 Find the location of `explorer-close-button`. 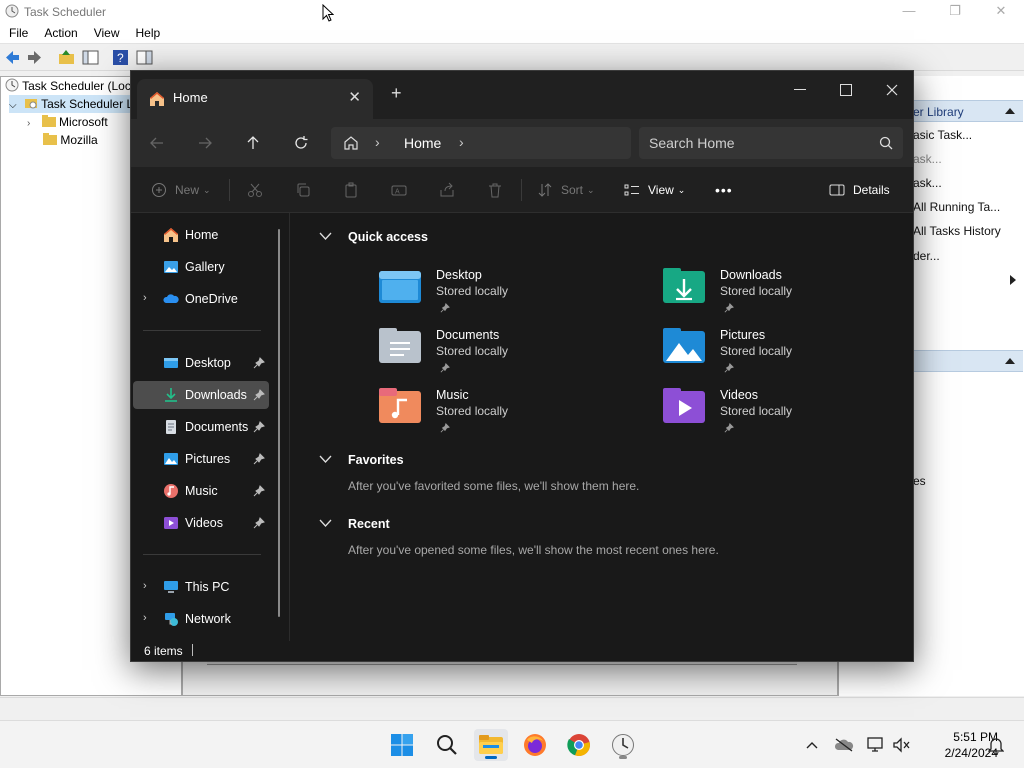

explorer-close-button is located at coordinates (892, 90).